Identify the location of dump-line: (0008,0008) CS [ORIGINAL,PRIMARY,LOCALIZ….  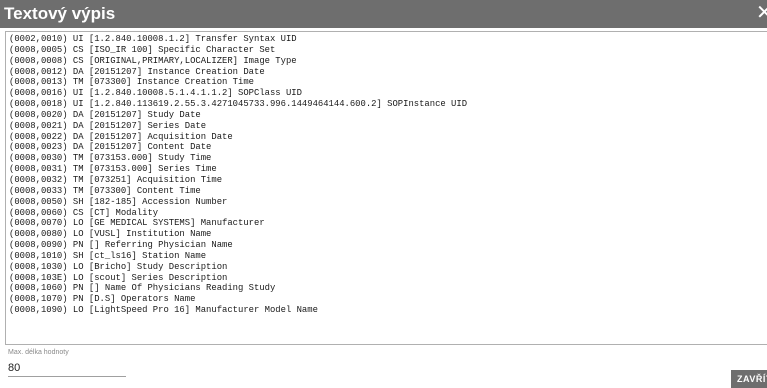
(153, 60).